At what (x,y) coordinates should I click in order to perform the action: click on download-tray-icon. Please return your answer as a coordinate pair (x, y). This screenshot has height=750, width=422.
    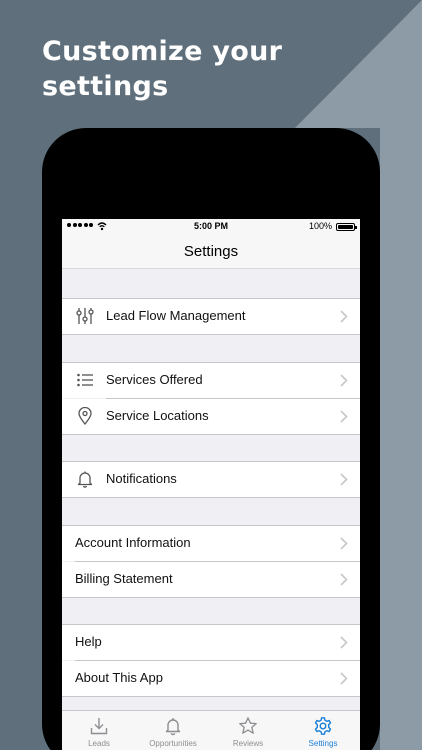
    Looking at the image, I should click on (99, 726).